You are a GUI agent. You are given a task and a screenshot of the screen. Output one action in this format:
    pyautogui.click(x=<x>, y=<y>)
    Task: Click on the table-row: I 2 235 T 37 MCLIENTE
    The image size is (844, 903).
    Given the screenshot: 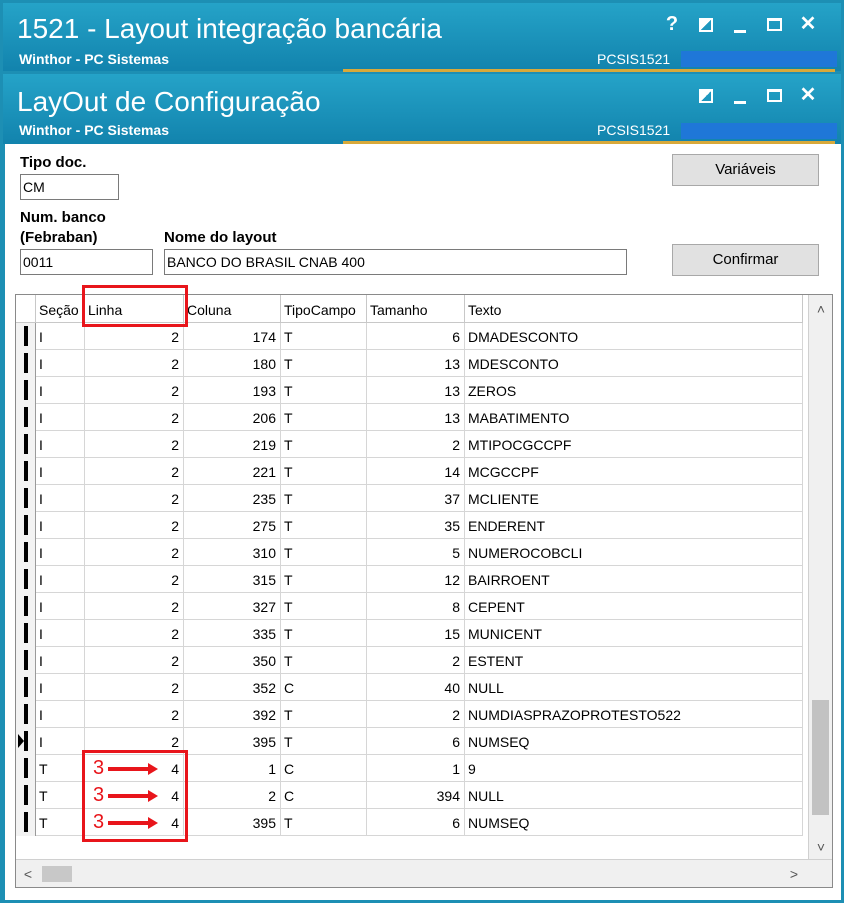 What is the action you would take?
    pyautogui.click(x=409, y=498)
    